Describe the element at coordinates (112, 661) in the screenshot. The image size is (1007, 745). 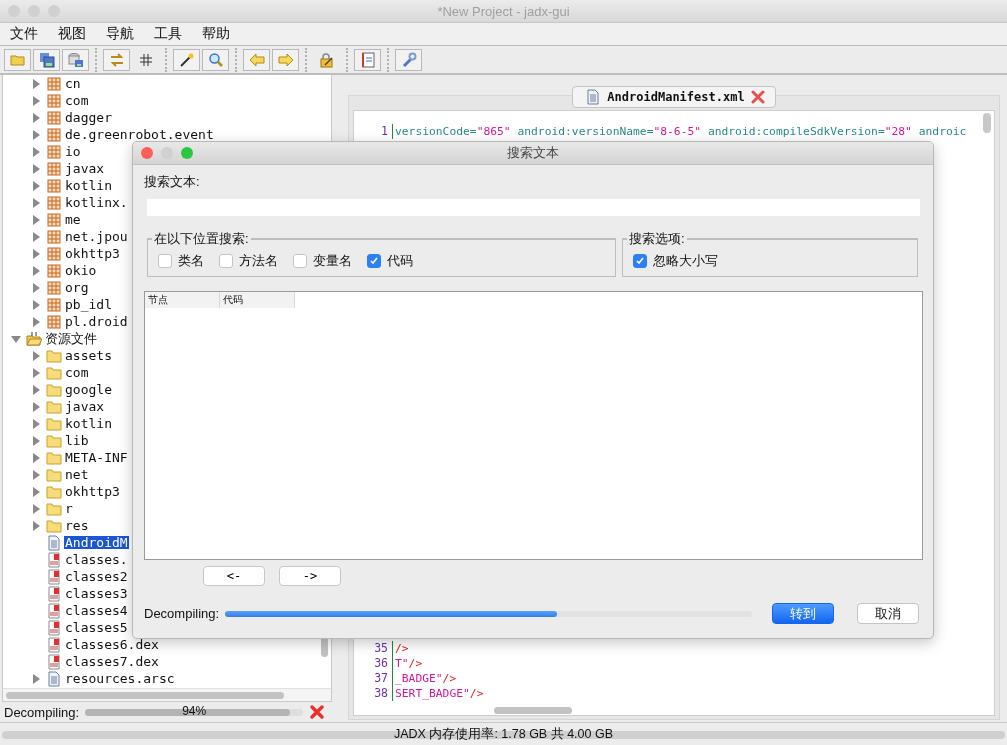
I see `tree-item: classes7.dex` at that location.